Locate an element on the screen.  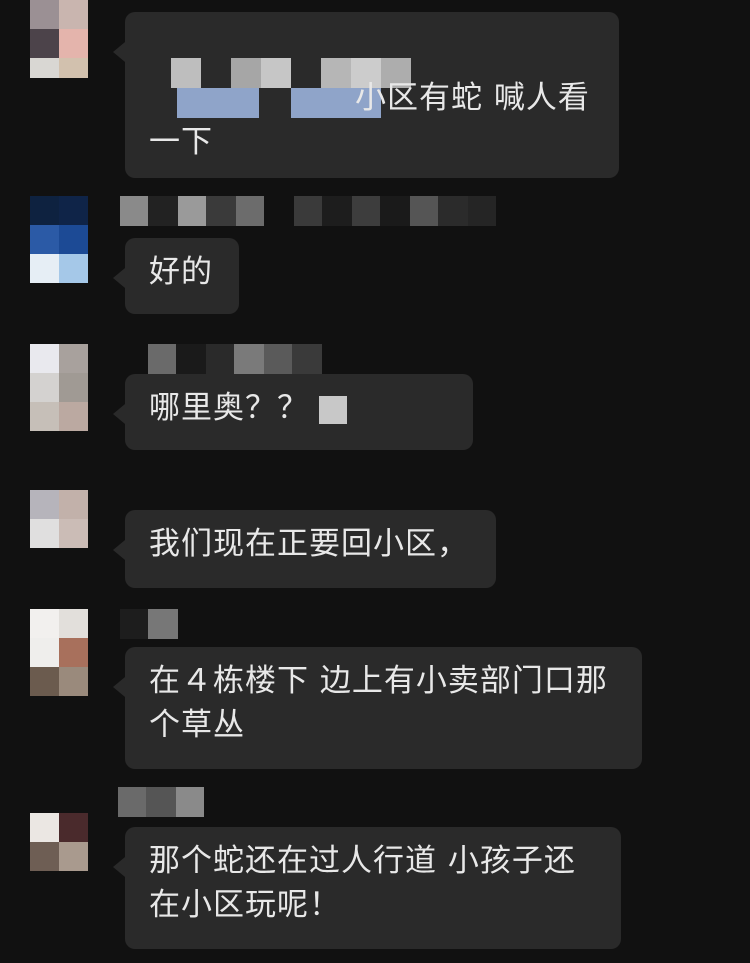
message-text: 好的 is located at coordinates (181, 272).